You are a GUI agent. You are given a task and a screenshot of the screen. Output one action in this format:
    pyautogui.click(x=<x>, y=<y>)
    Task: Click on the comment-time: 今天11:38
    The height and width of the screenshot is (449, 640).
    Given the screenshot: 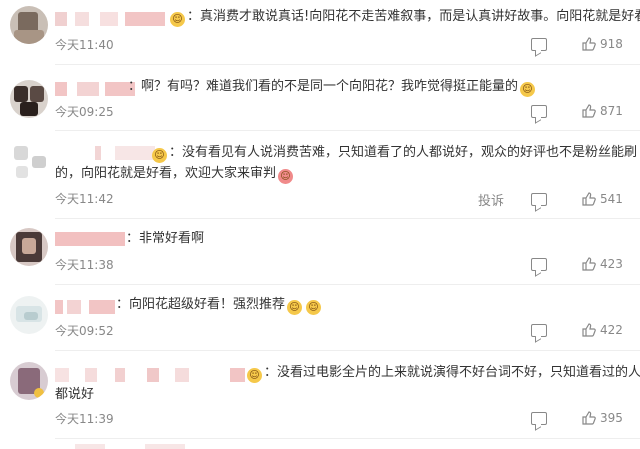 What is the action you would take?
    pyautogui.click(x=84, y=265)
    